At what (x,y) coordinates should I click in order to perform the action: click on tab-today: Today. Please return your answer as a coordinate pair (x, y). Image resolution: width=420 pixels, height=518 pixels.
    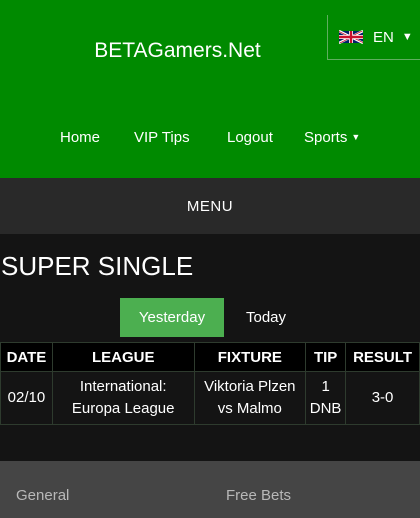
    Looking at the image, I should click on (266, 317).